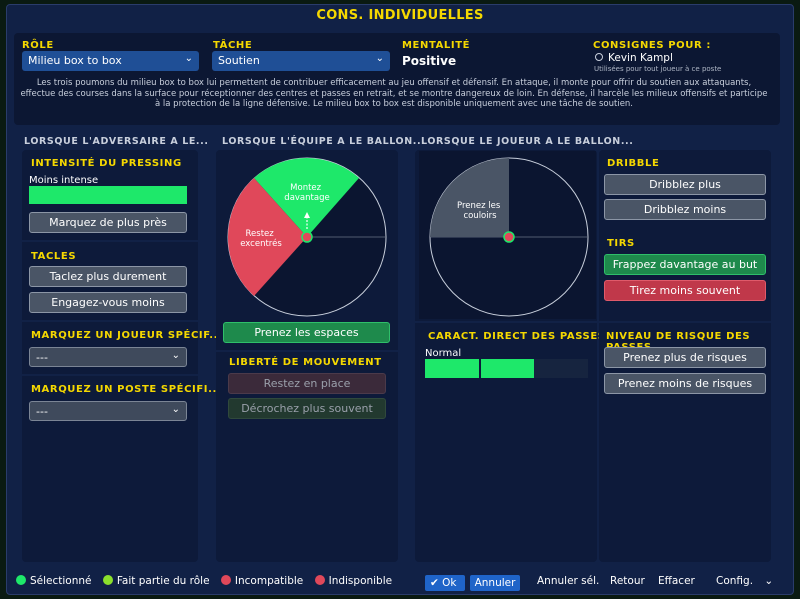 Image resolution: width=800 pixels, height=599 pixels. I want to click on shoot-less-button: Tirez moins souvent, so click(685, 290).